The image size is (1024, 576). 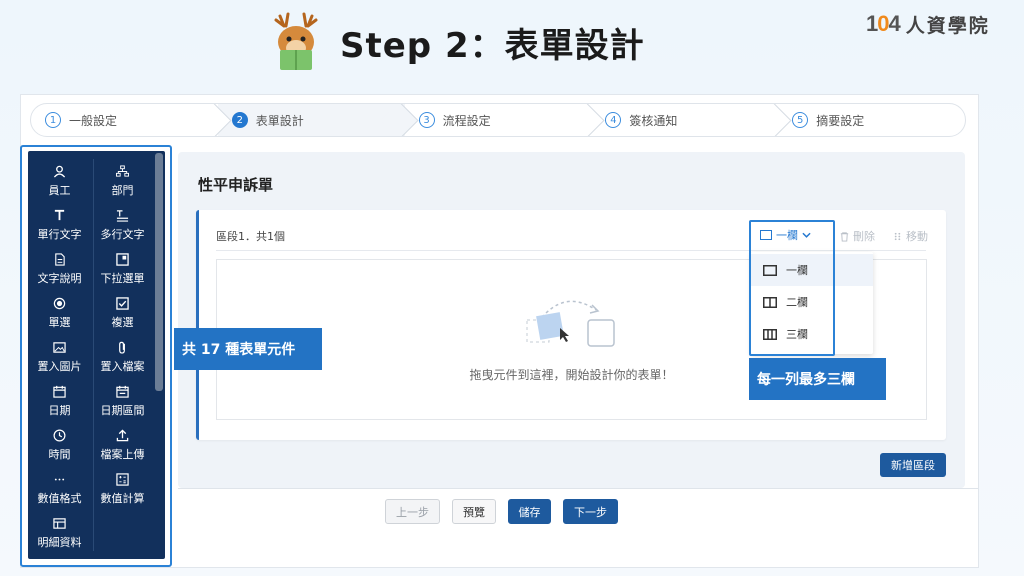 I want to click on step-label: 摘要設定, so click(x=840, y=120).